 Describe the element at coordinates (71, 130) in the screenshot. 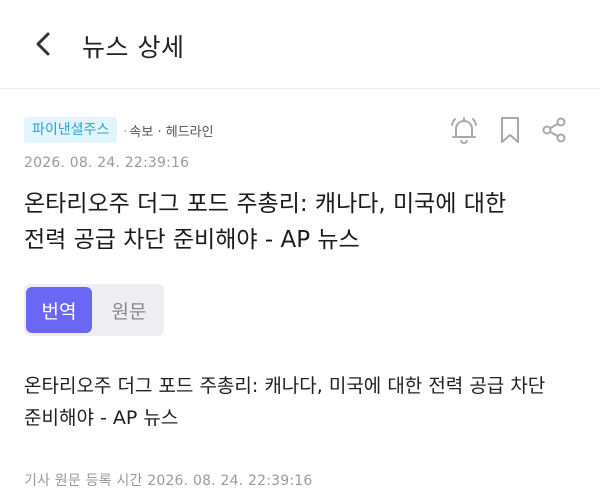

I see `source-badge: 파이낸셜주스` at that location.